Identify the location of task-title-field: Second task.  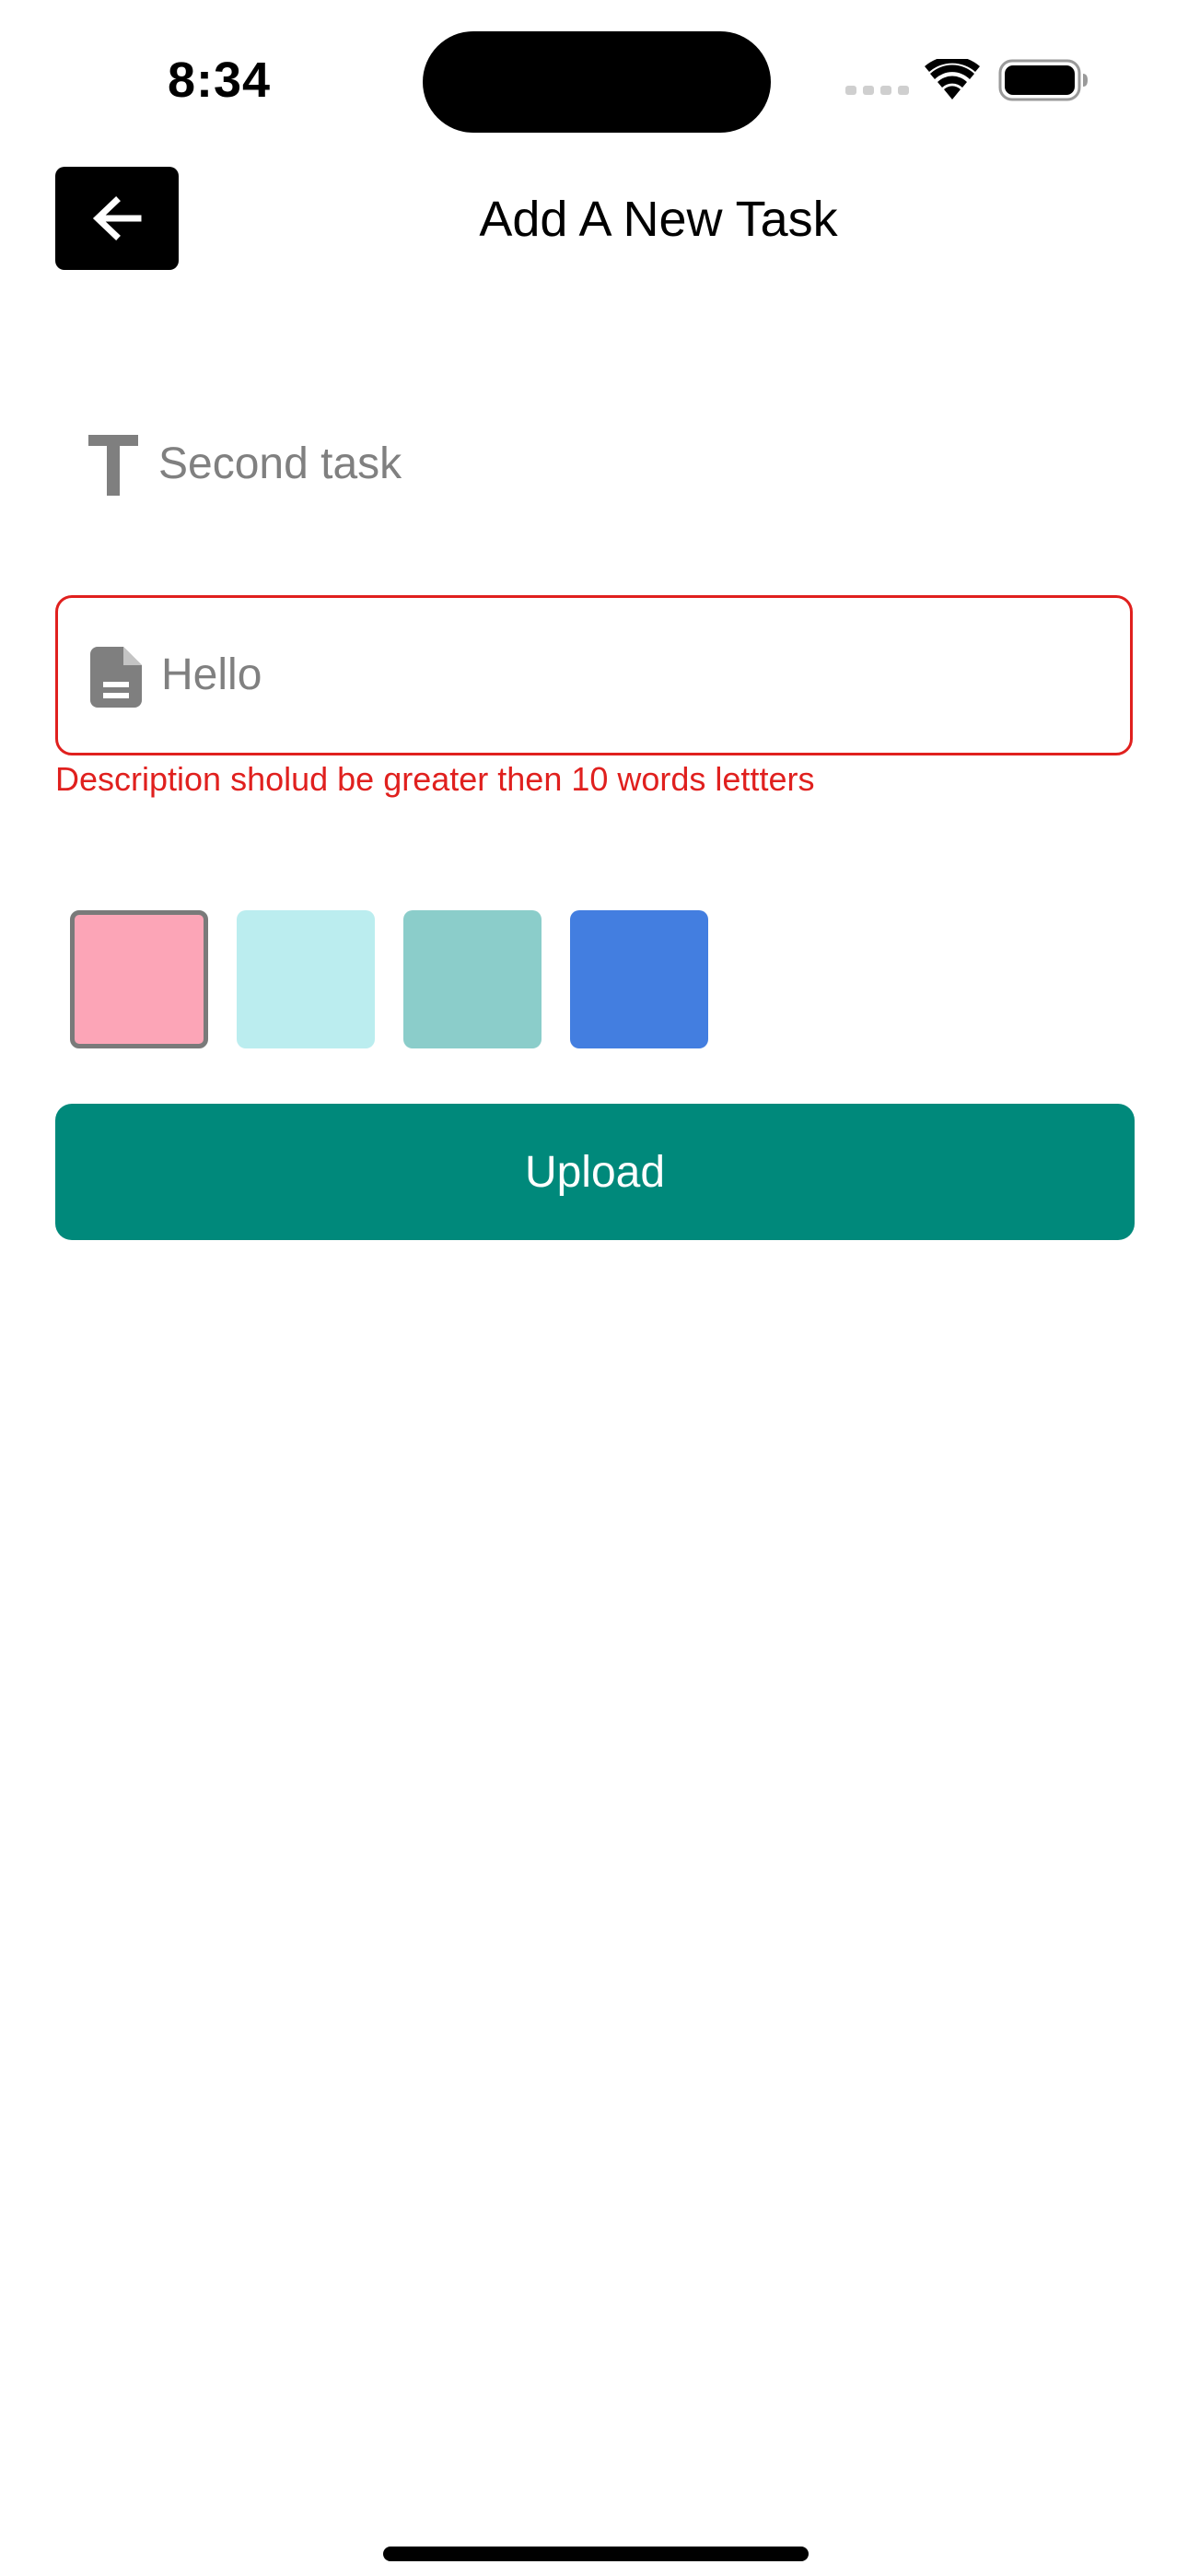
(595, 465).